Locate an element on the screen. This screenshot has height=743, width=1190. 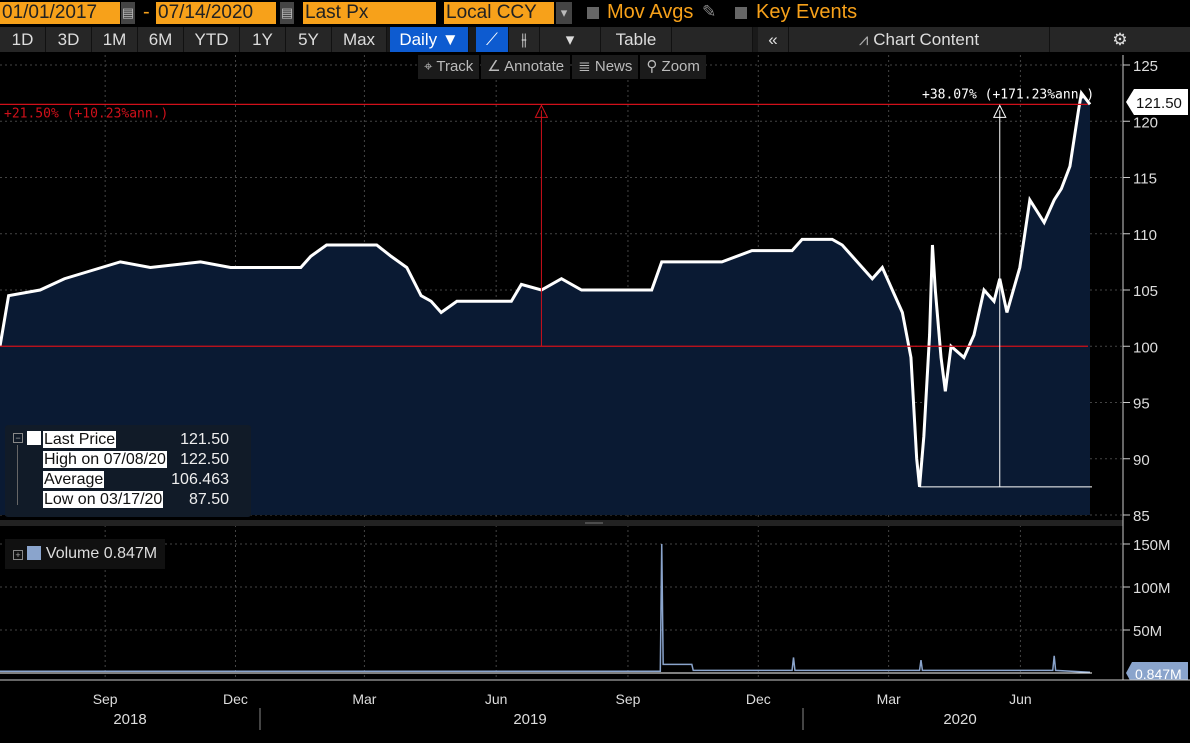
year-label: 2018 is located at coordinates (129, 719).